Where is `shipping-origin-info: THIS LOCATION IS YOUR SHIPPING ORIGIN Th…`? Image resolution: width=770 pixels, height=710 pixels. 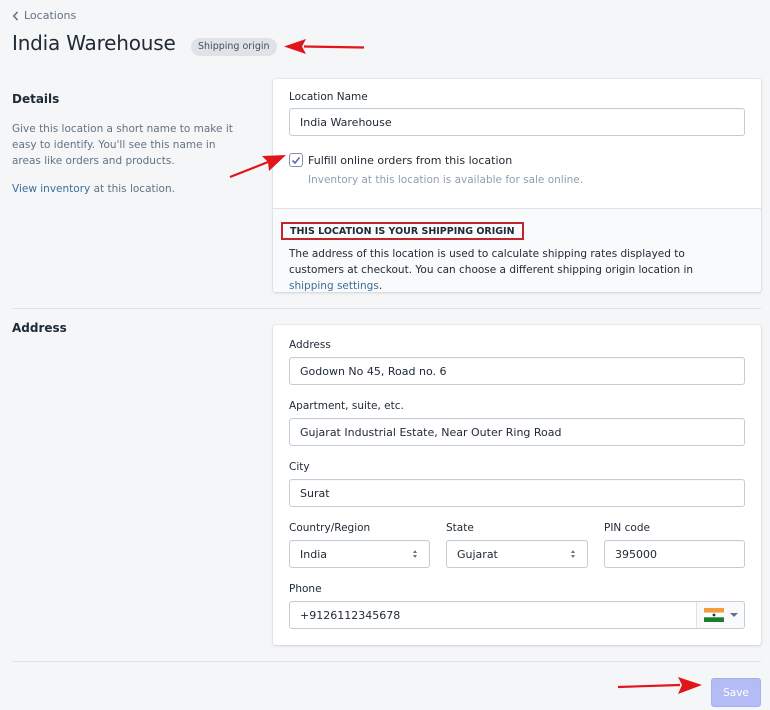
shipping-origin-info: THIS LOCATION IS YOUR SHIPPING ORIGIN Th… is located at coordinates (517, 250).